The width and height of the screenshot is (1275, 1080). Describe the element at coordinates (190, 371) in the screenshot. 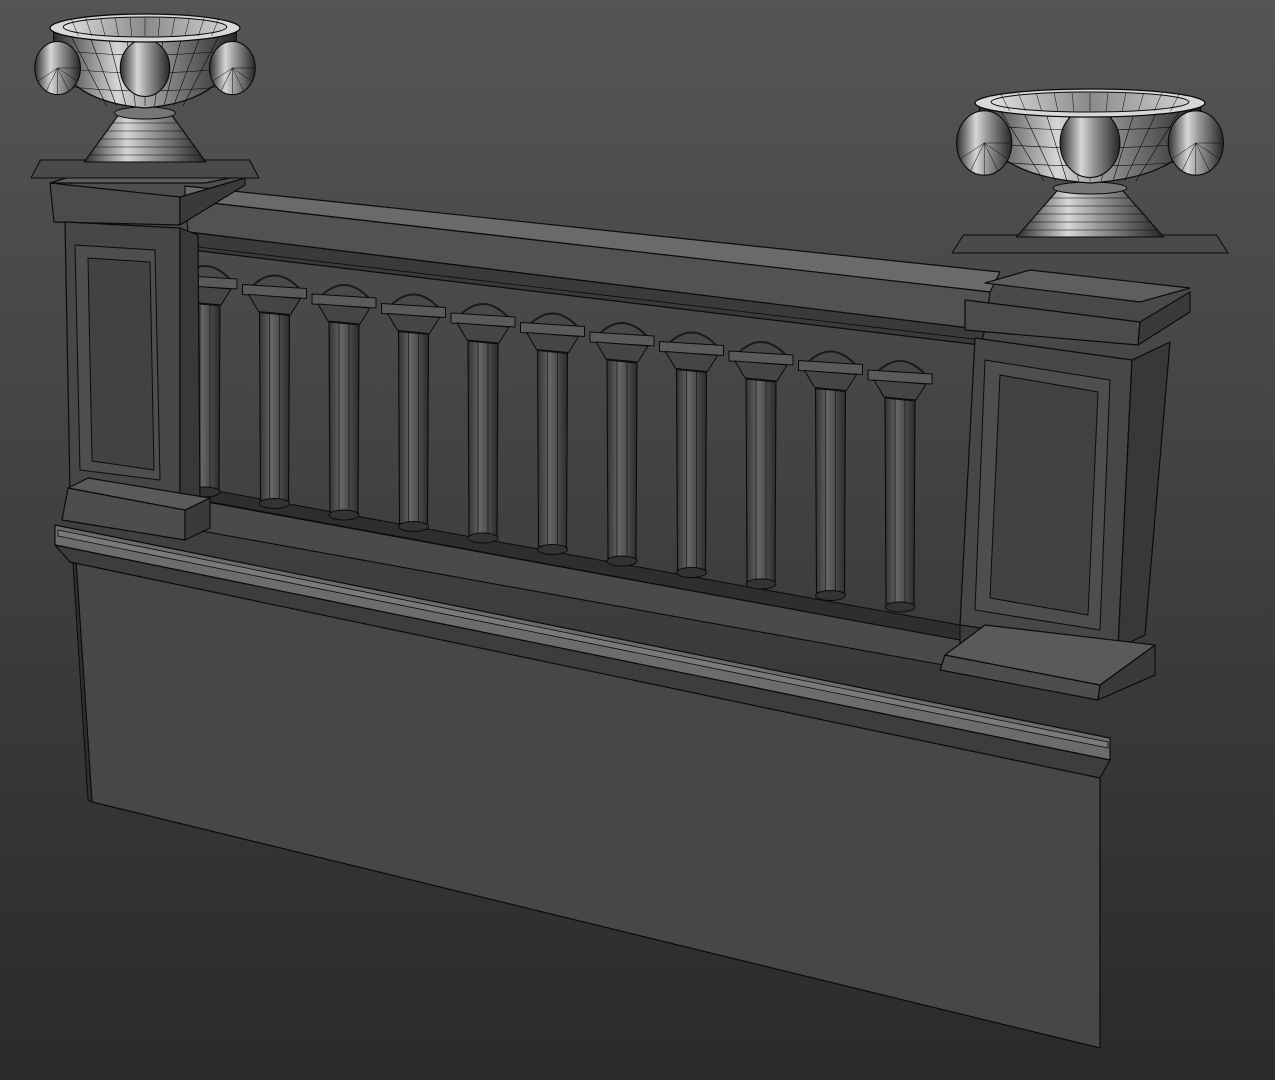

I see `pedestal-body-side` at that location.